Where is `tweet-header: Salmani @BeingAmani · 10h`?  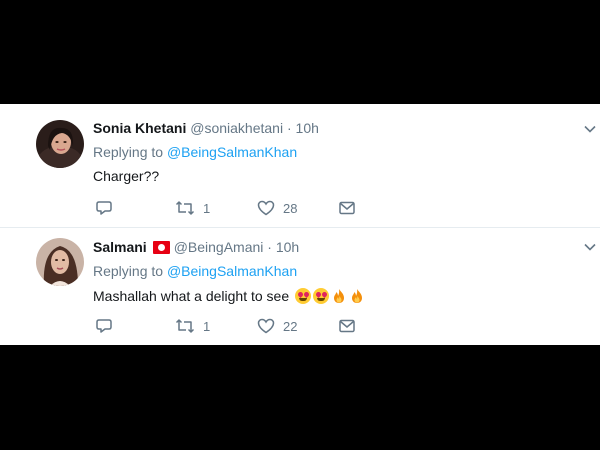 tweet-header: Salmani @BeingAmani · 10h is located at coordinates (196, 247).